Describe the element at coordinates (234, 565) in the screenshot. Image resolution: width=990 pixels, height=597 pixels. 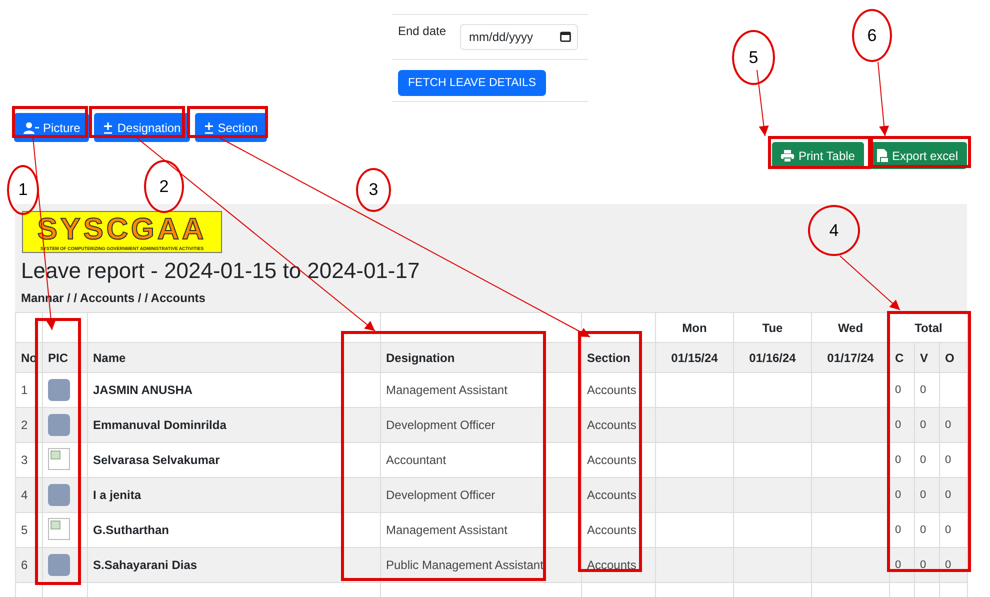
I see `table-cell: S.Sahayarani Dias` at that location.